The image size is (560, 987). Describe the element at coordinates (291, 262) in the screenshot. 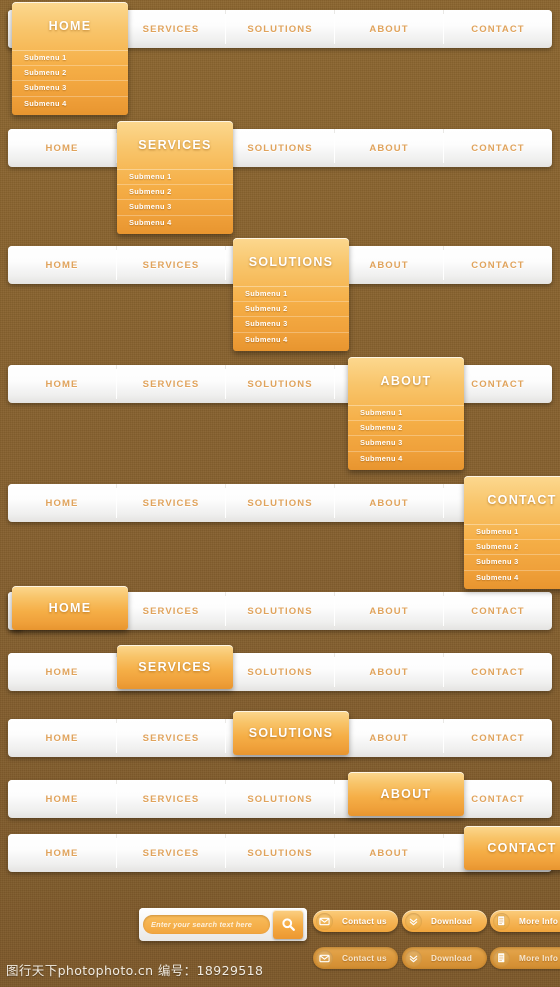

I see `nav-tab-label: SOLUTIONS` at that location.